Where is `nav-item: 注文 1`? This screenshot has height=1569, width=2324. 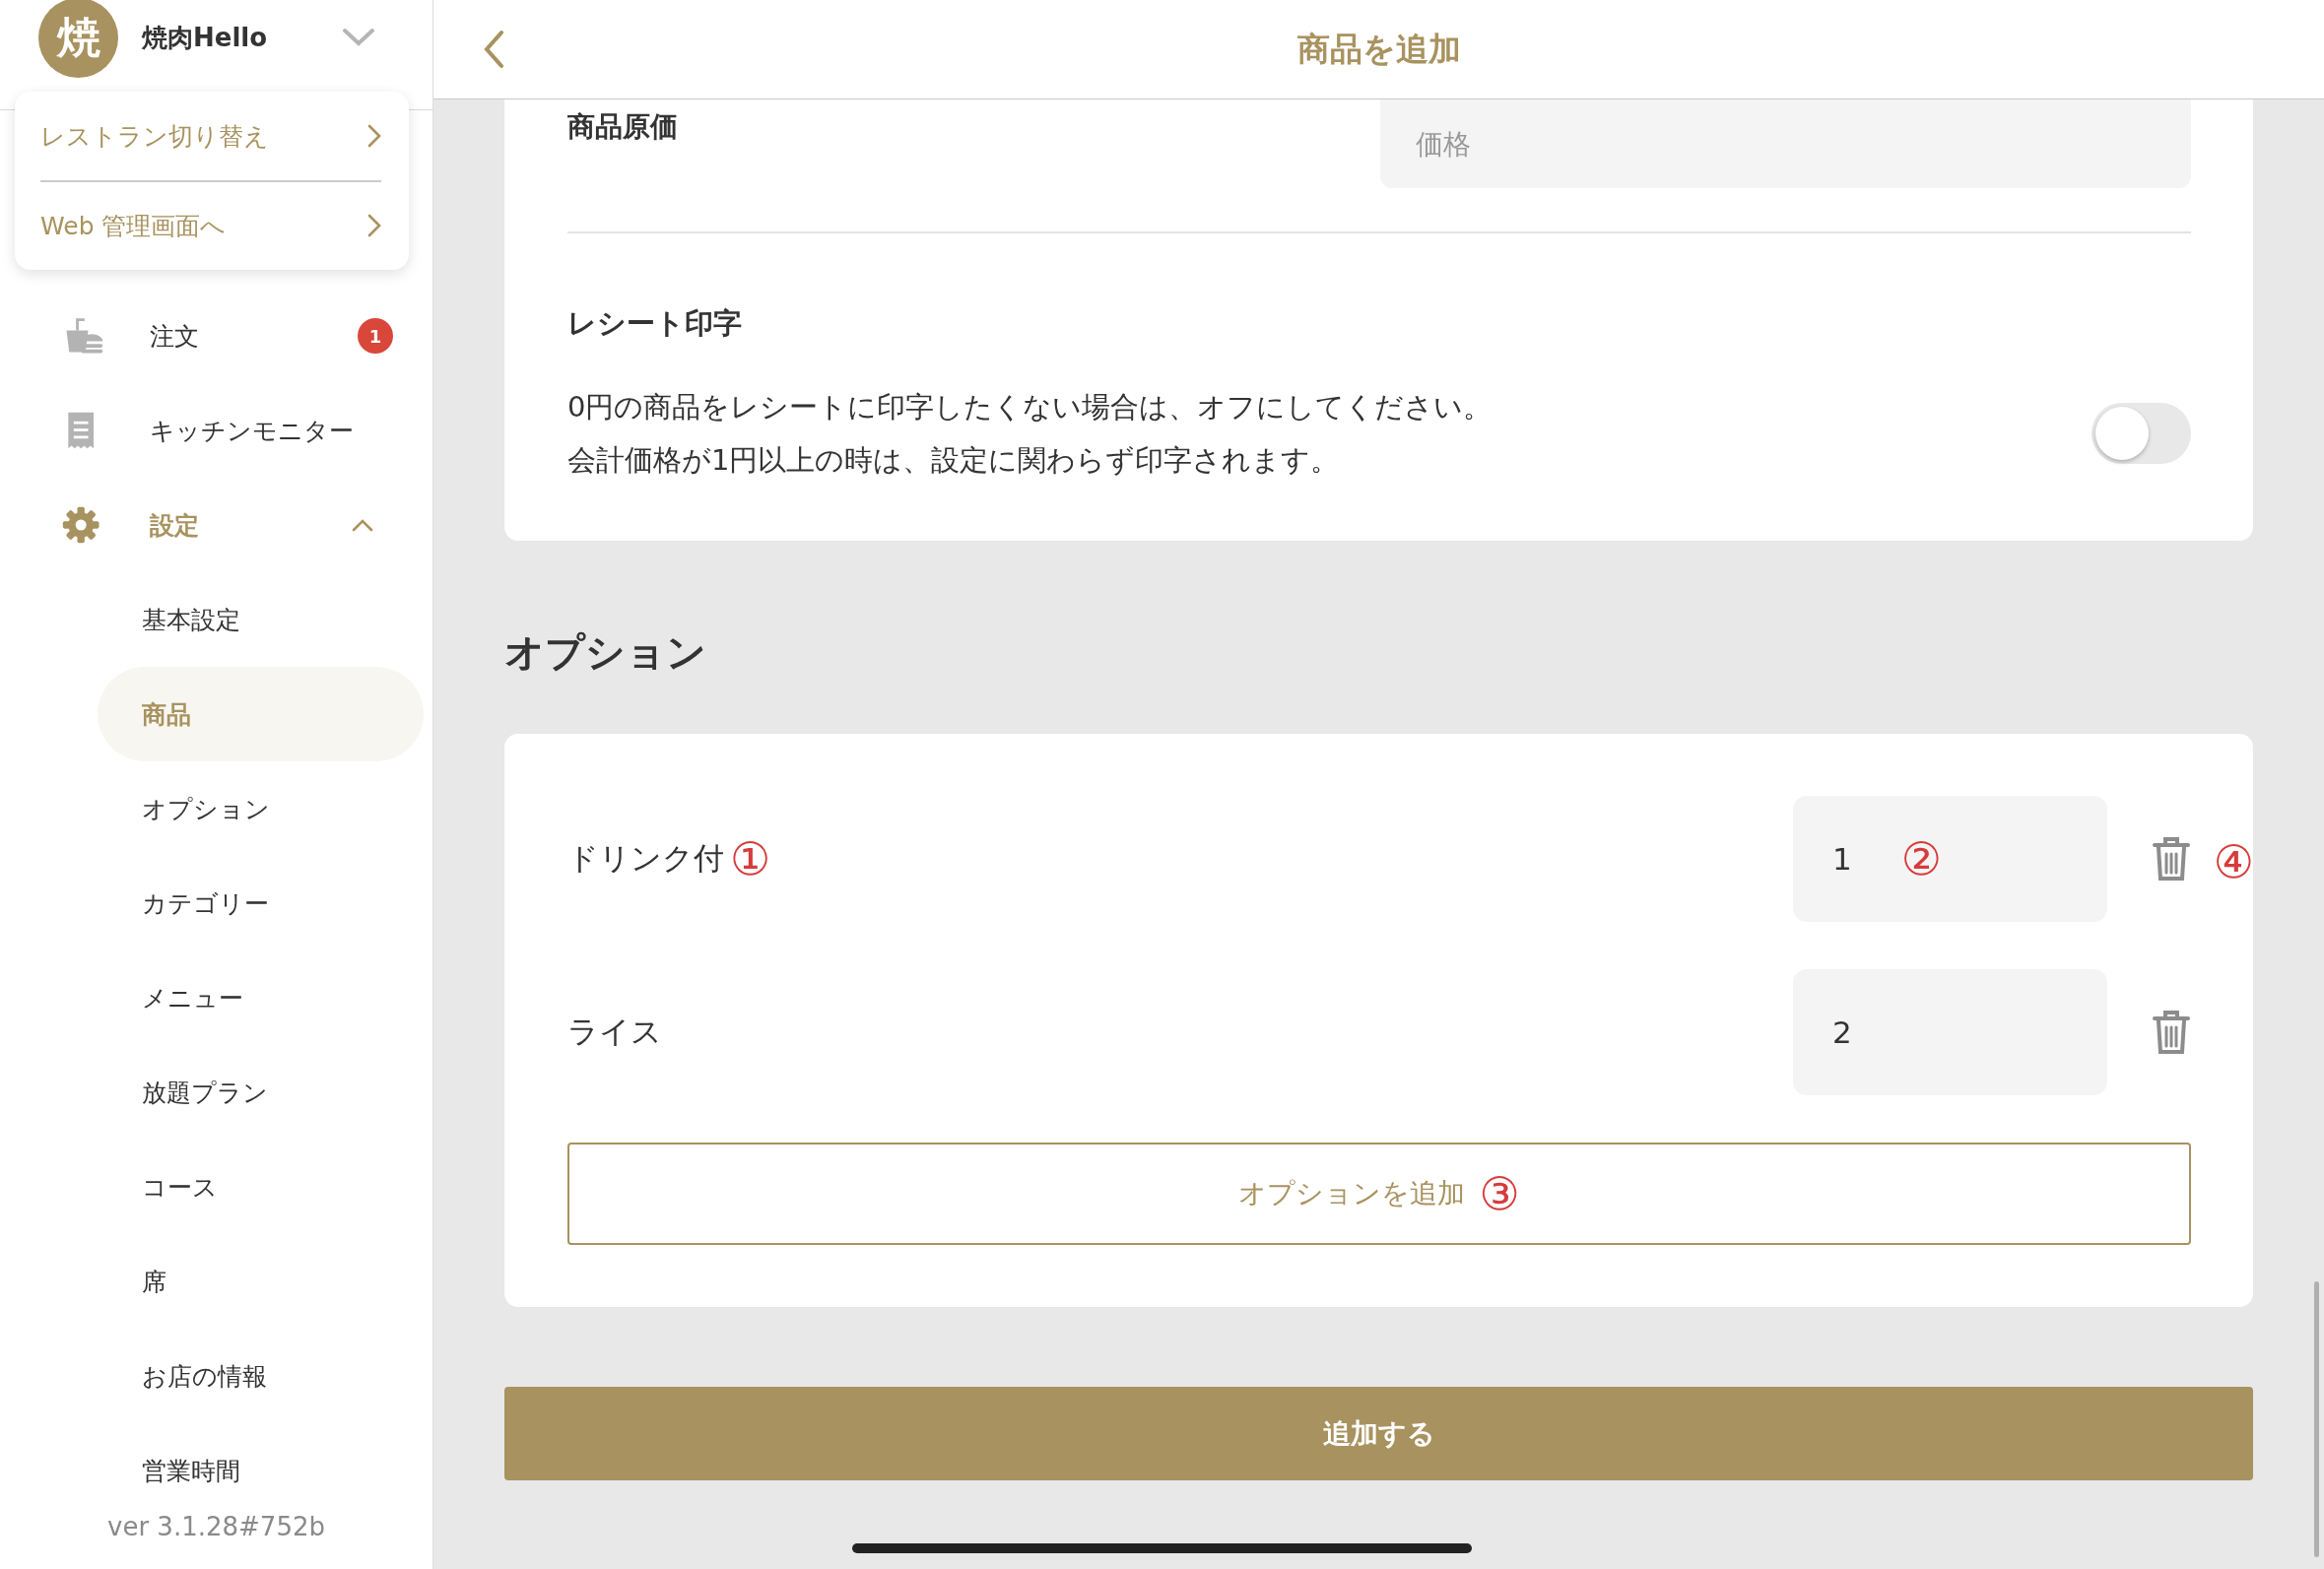 nav-item: 注文 1 is located at coordinates (216, 336).